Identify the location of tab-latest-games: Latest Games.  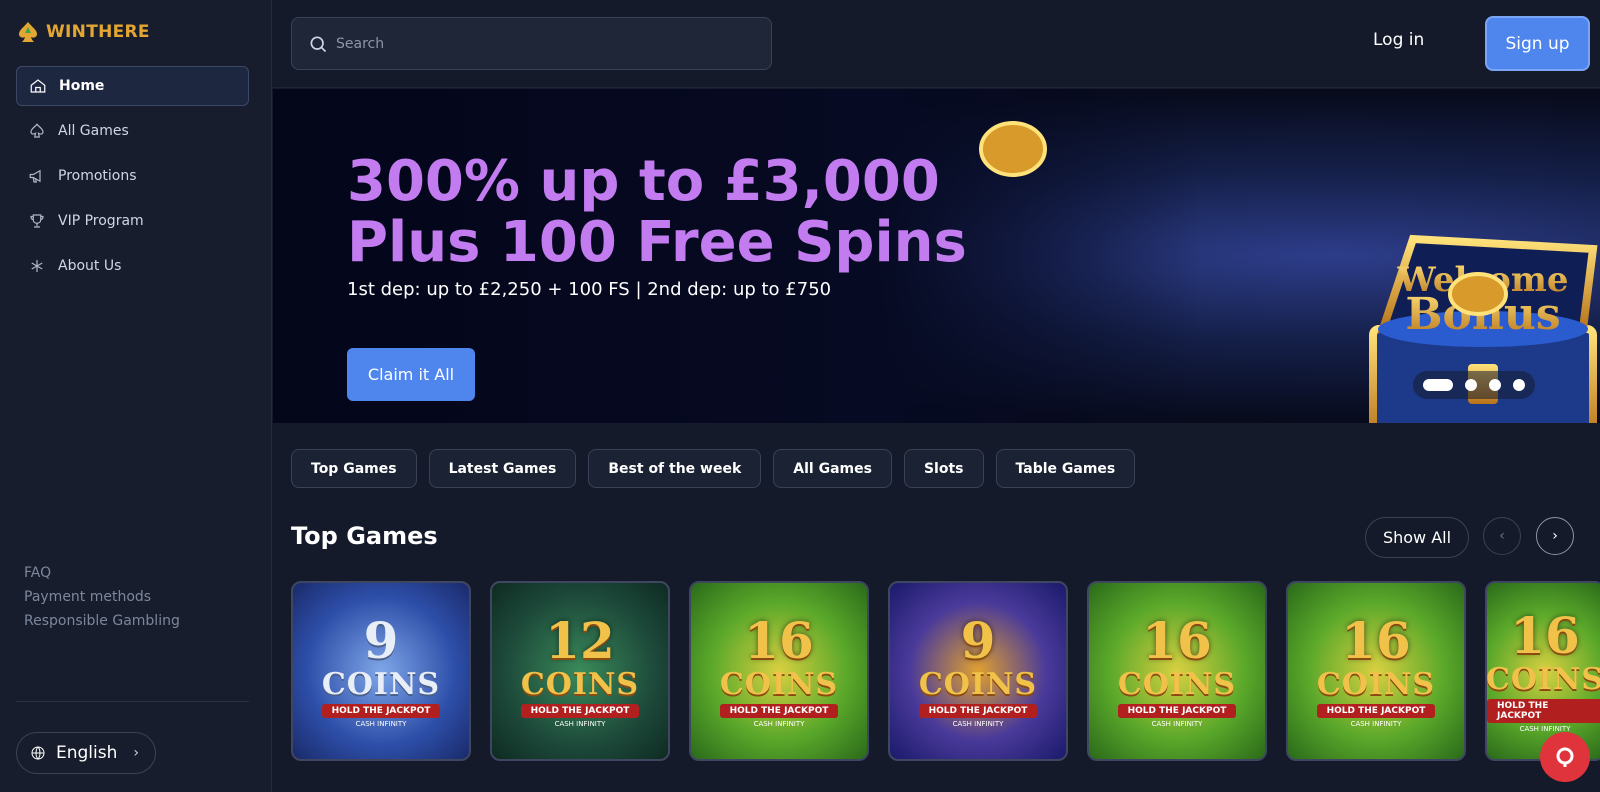
(502, 468).